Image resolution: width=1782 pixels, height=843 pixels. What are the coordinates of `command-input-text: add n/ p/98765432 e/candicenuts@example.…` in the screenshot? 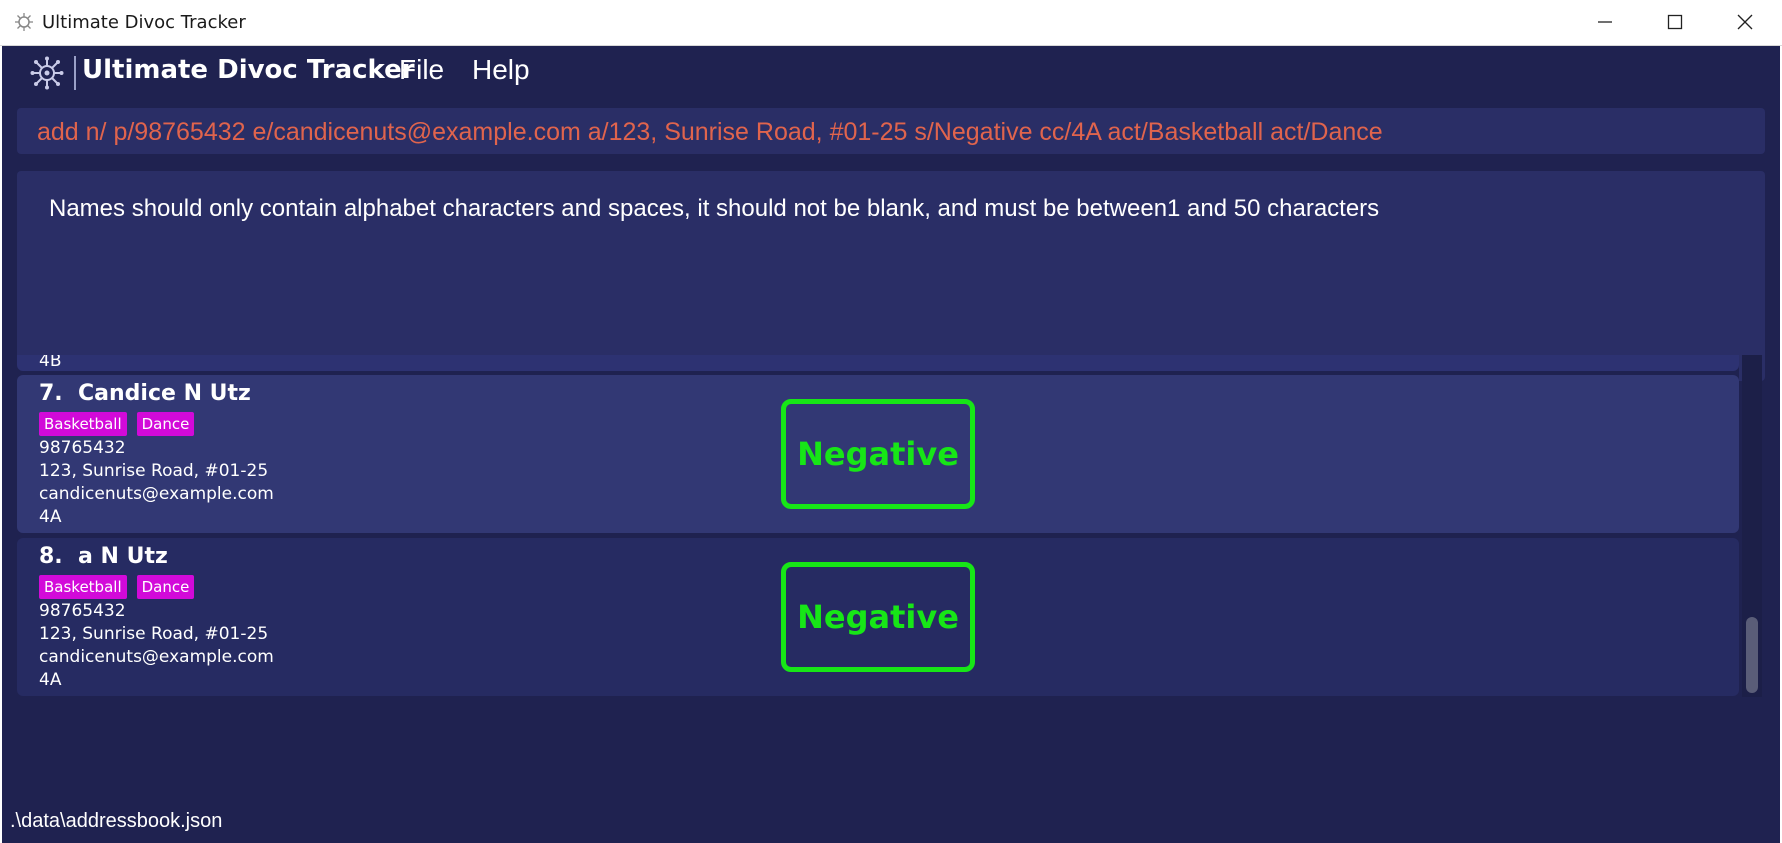 It's located at (710, 132).